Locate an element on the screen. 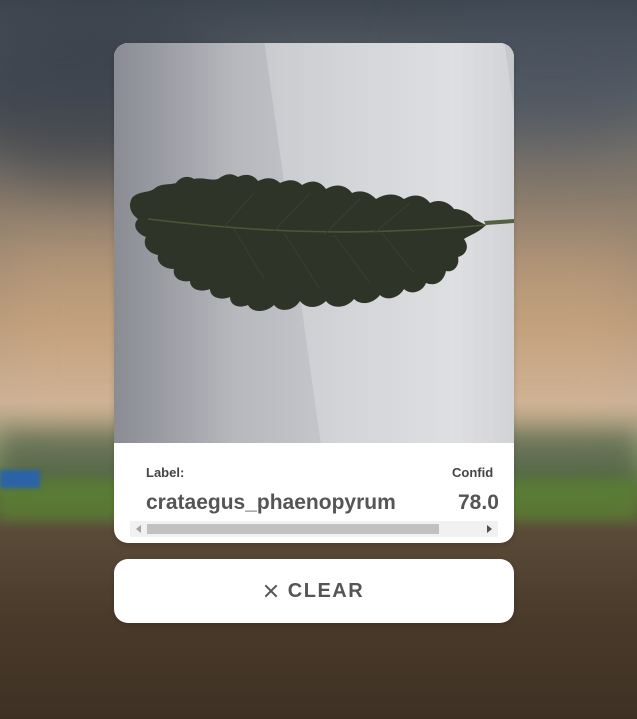 This screenshot has height=719, width=637. clear-button-label: CLEAR is located at coordinates (326, 590).